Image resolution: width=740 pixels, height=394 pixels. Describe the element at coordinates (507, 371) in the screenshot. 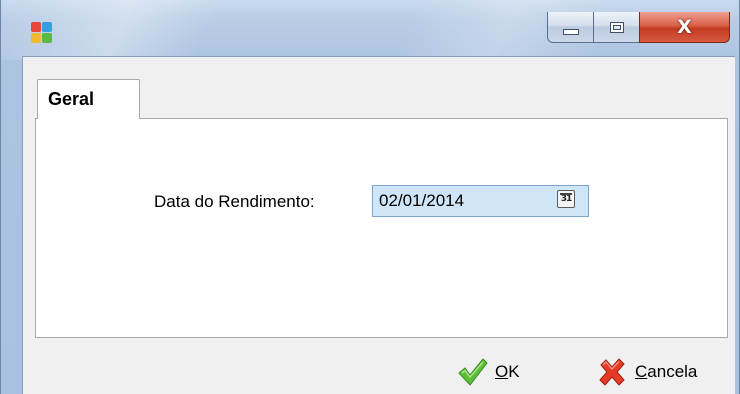

I see `ok-label: OK` at that location.